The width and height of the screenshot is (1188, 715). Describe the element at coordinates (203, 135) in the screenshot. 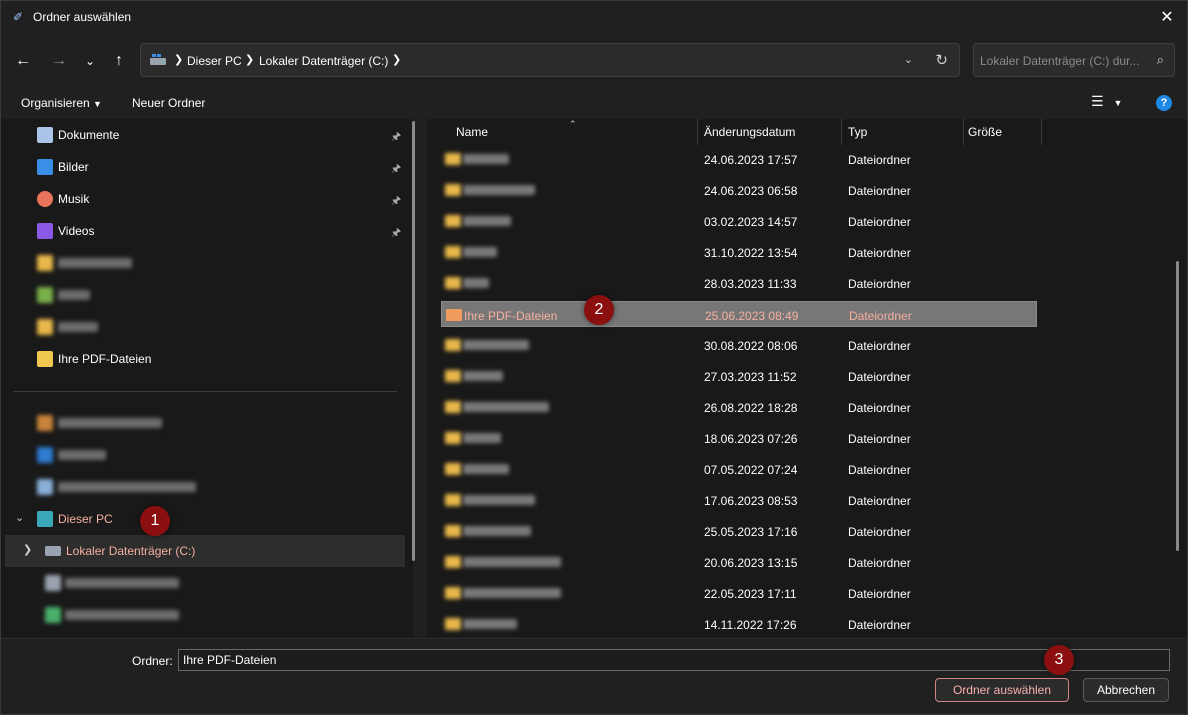

I see `sidebar-item-documents: Dokumente 🖈` at that location.